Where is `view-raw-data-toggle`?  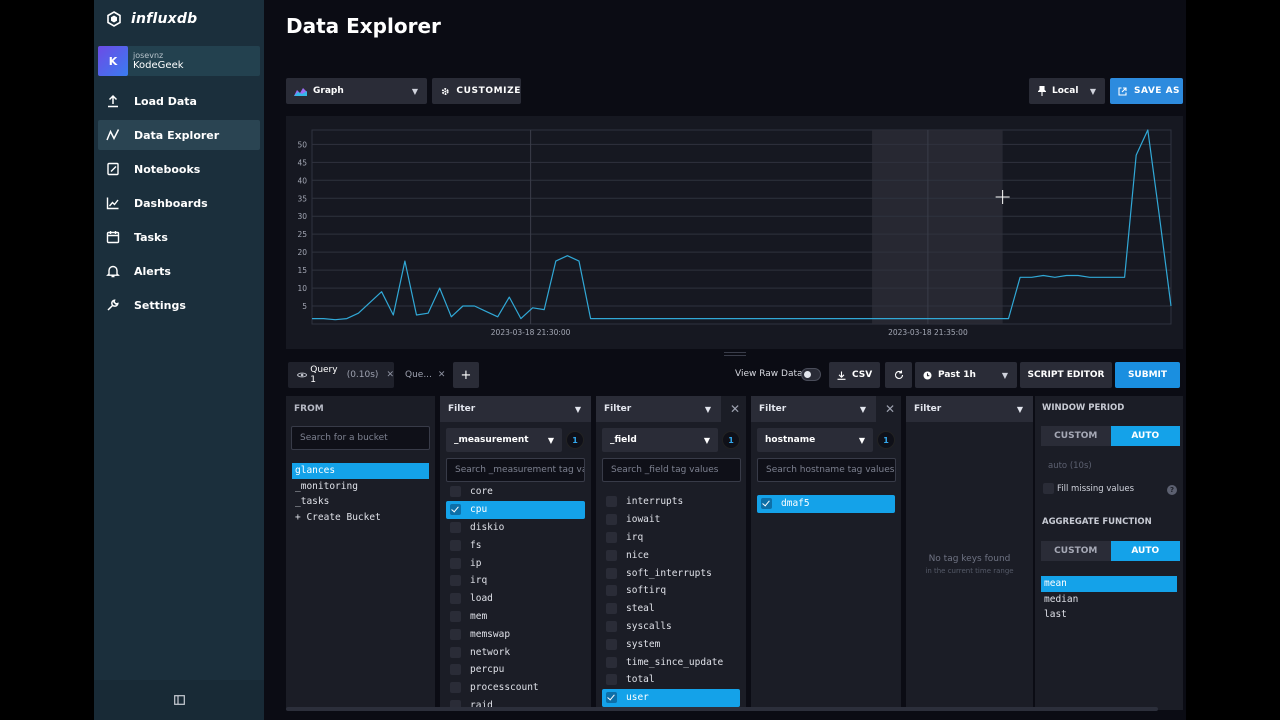
view-raw-data-toggle is located at coordinates (811, 374).